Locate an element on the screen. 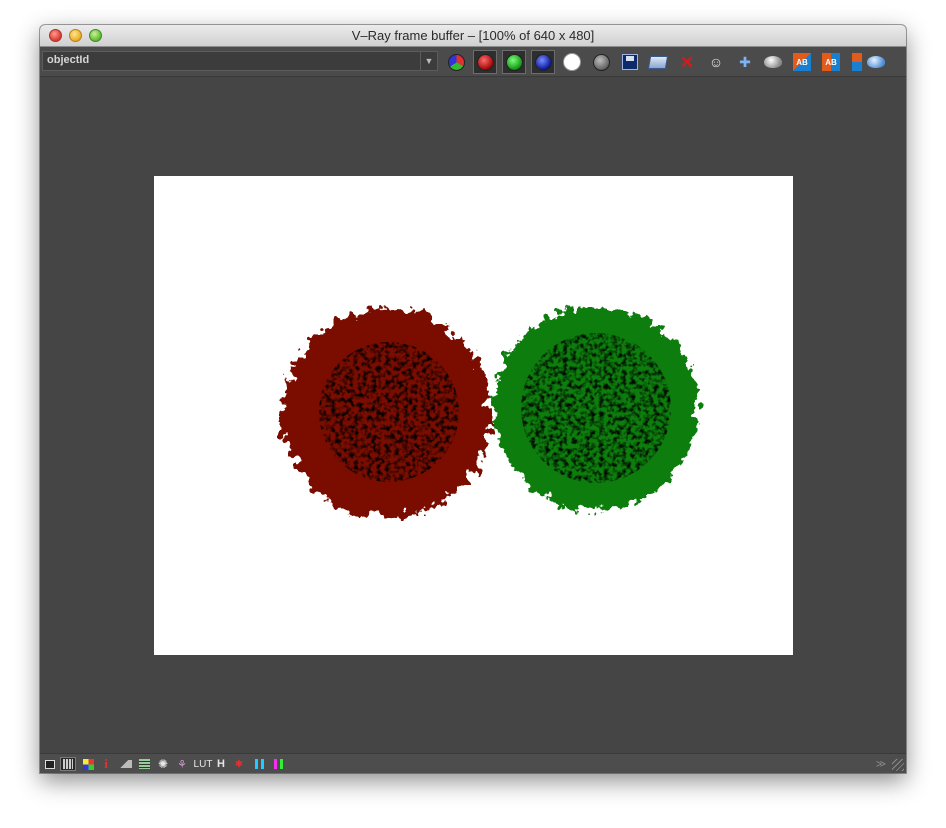 This screenshot has height=828, width=946. region-render-icon: ✚ is located at coordinates (745, 62).